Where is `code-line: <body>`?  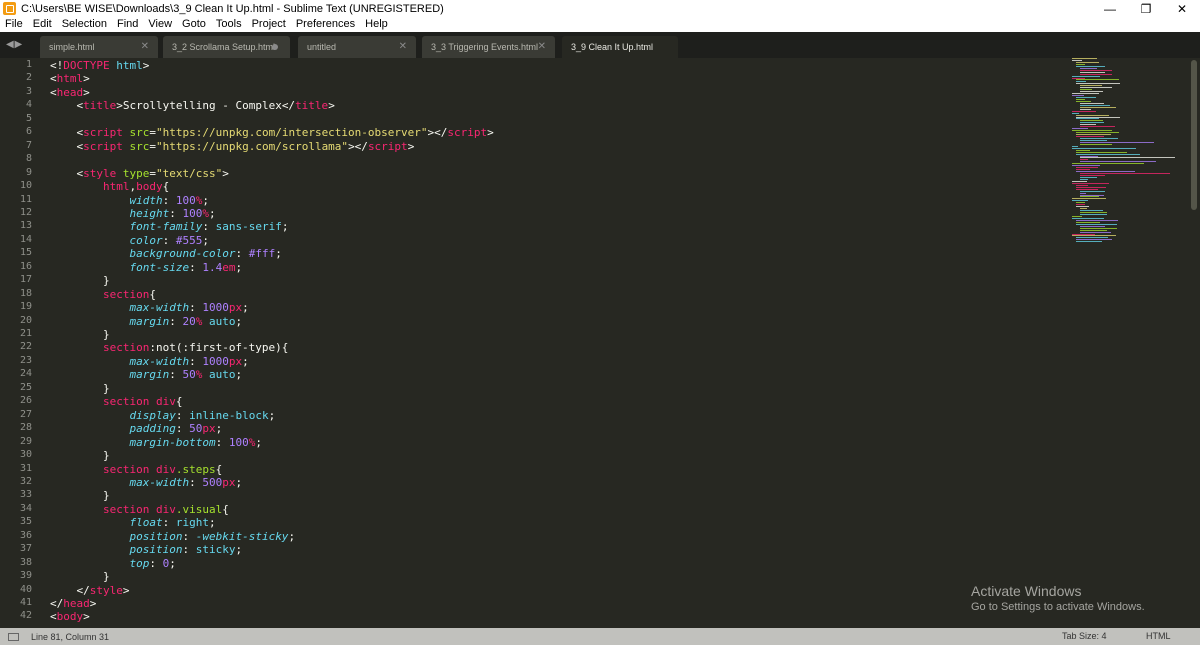
code-line: <body> is located at coordinates (70, 616).